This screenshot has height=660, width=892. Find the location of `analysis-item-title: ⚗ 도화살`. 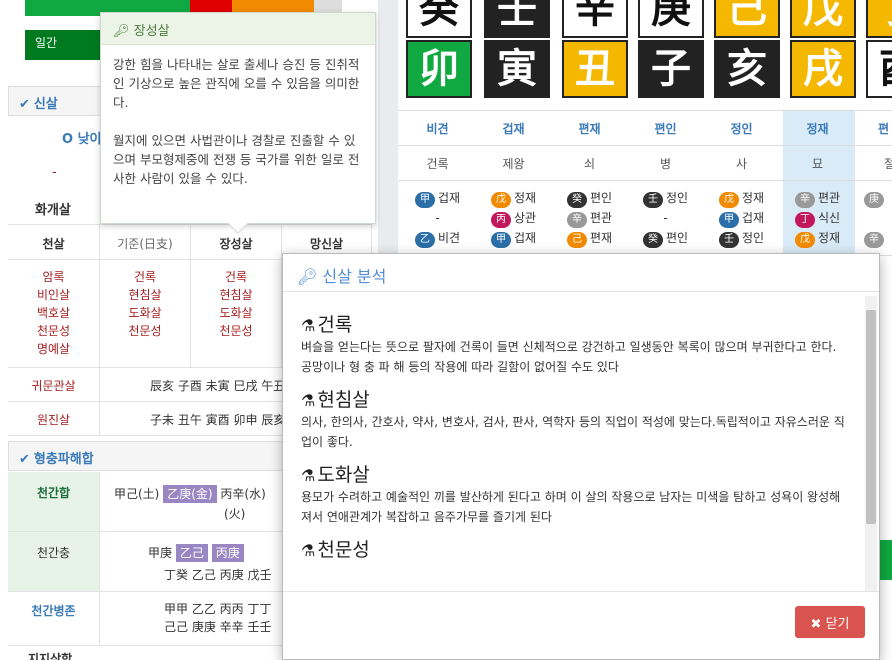

analysis-item-title: ⚗ 도화살 is located at coordinates (575, 473).